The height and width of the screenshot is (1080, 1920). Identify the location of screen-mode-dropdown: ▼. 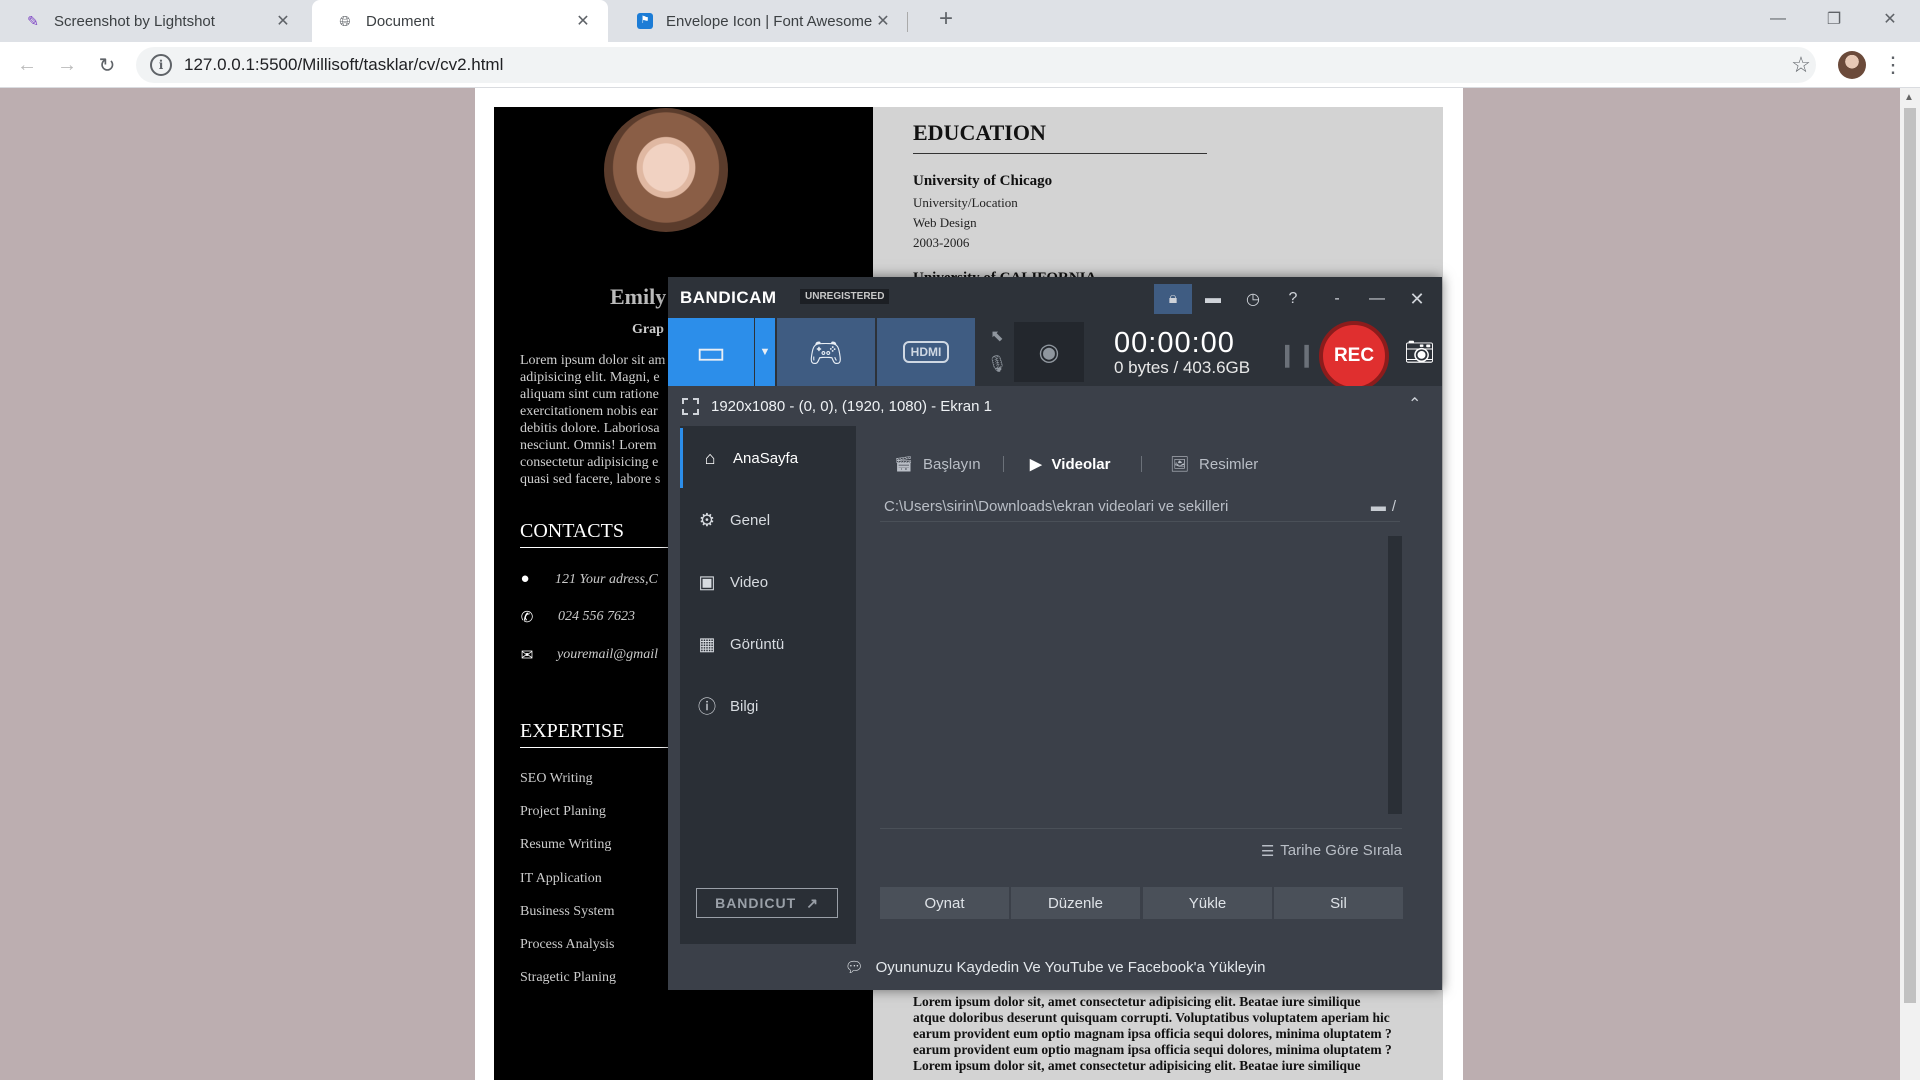
(765, 352).